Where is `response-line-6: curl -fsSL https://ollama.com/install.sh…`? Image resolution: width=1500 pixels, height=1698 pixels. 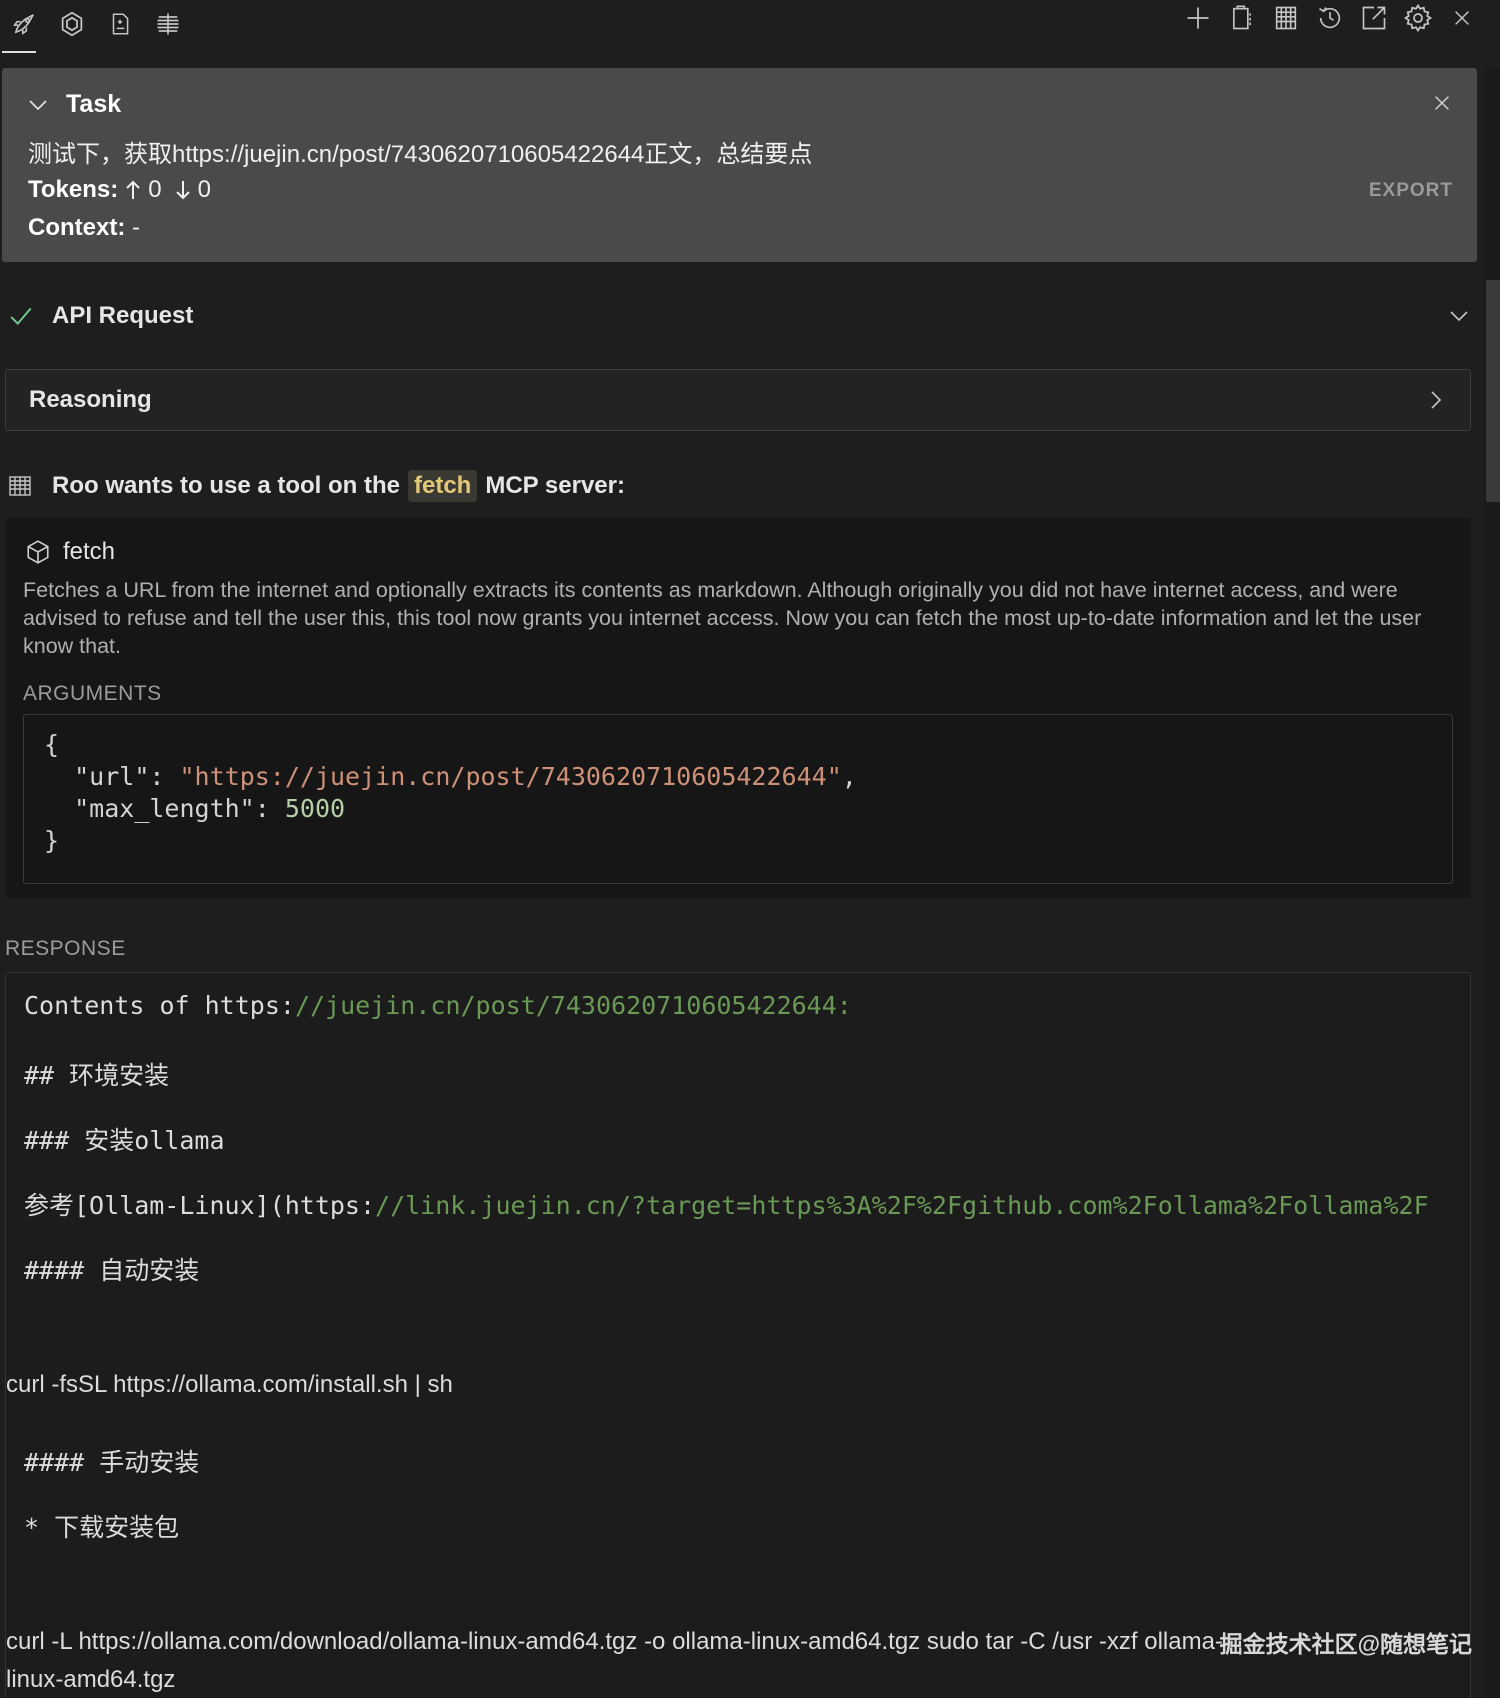 response-line-6: curl -fsSL https://ollama.com/install.sh… is located at coordinates (229, 1384).